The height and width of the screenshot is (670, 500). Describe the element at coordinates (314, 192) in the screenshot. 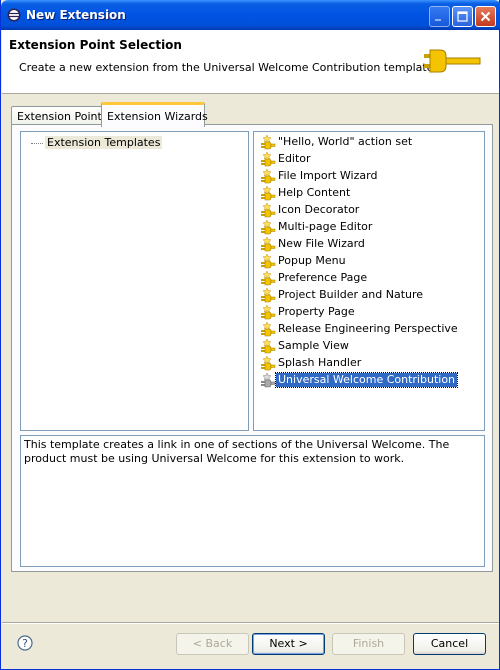

I see `template-label: Help Content` at that location.